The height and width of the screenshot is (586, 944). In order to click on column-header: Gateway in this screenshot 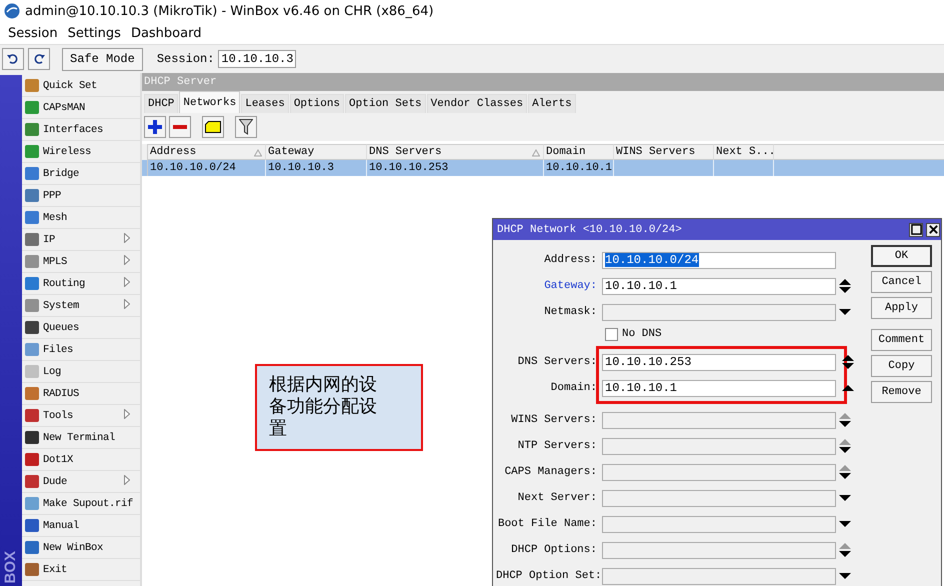, I will do `click(316, 152)`.